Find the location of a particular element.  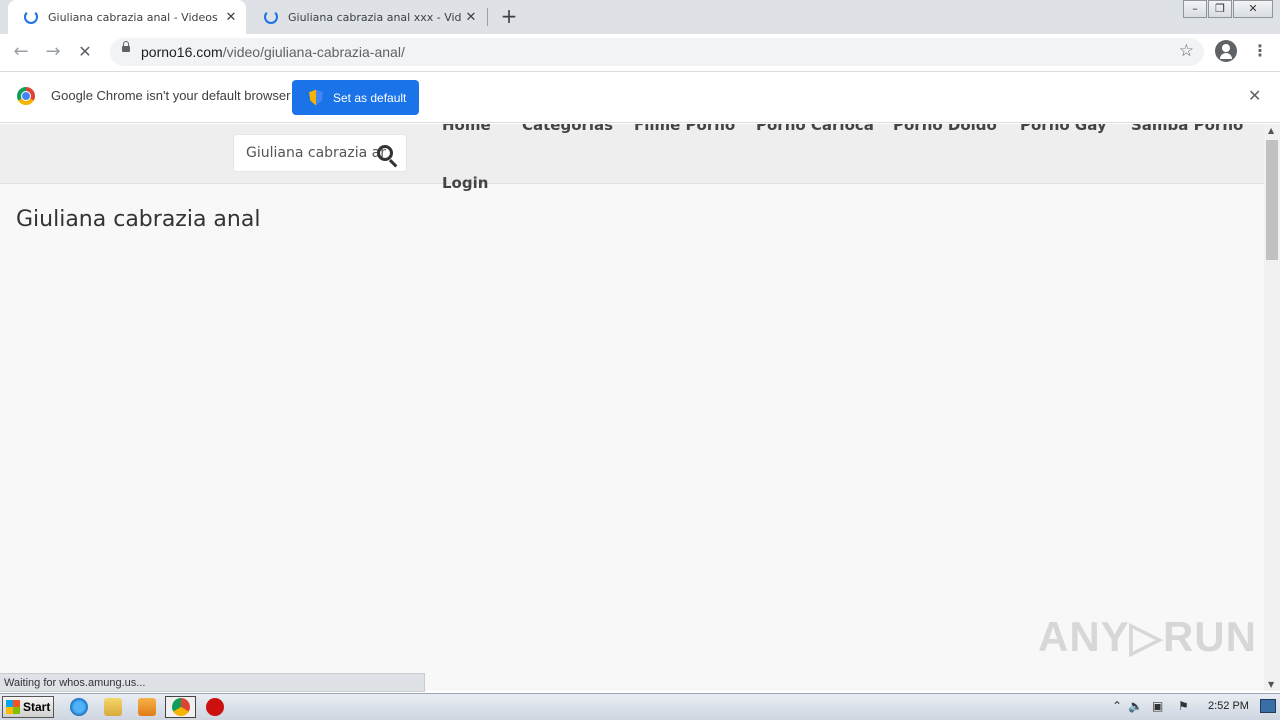

internet-explorer-icon is located at coordinates (79, 707).